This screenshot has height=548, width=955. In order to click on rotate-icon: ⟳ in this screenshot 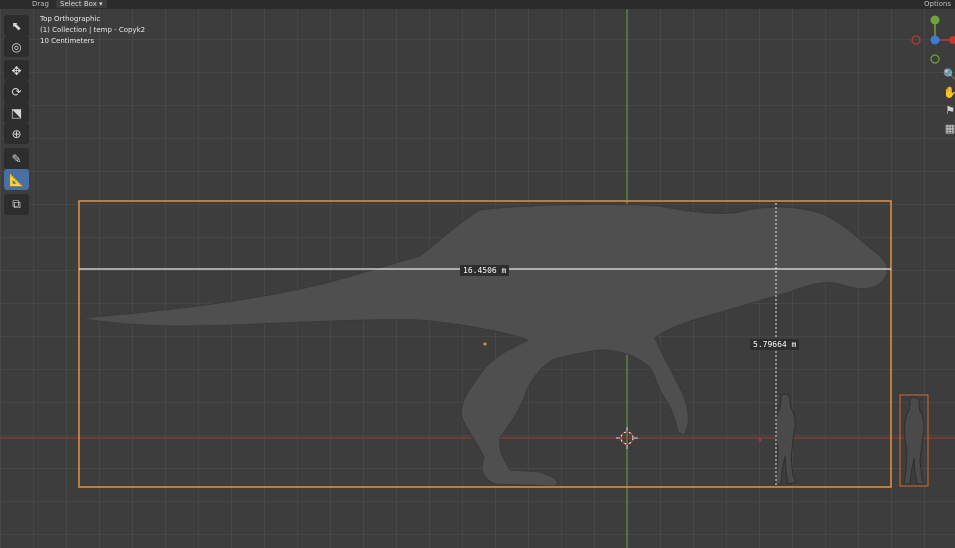, I will do `click(16, 91)`.